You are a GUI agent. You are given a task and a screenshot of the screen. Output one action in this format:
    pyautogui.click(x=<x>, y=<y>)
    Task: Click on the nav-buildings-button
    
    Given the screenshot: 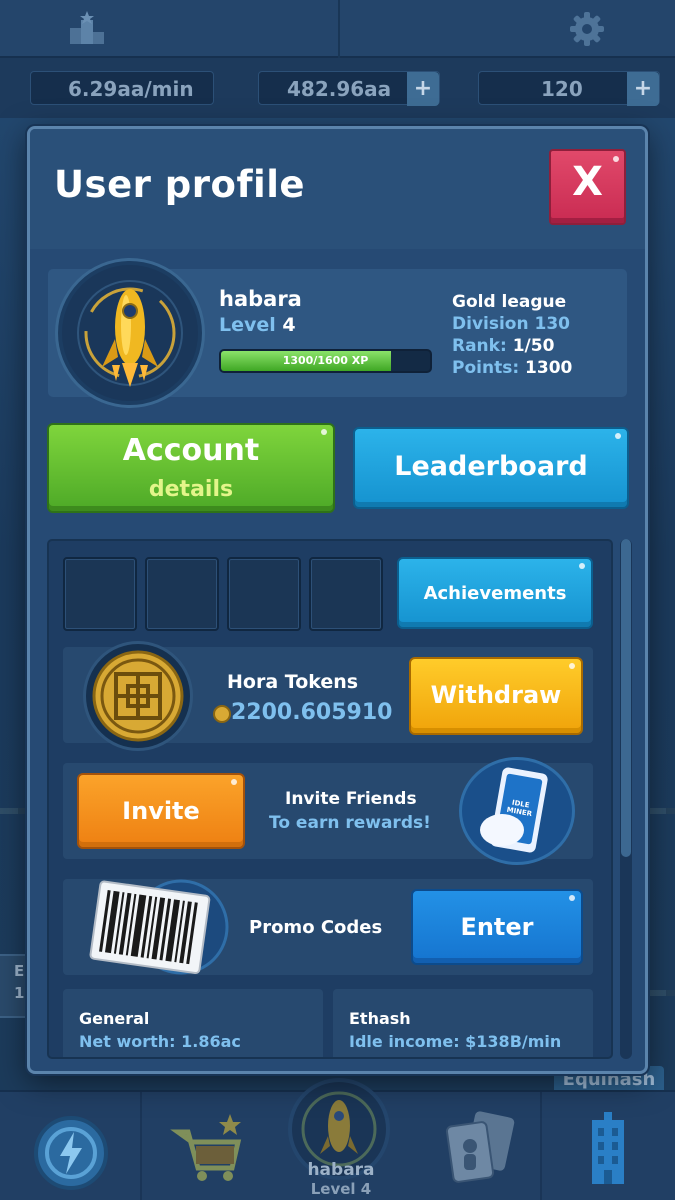 What is the action you would take?
    pyautogui.click(x=608, y=1150)
    